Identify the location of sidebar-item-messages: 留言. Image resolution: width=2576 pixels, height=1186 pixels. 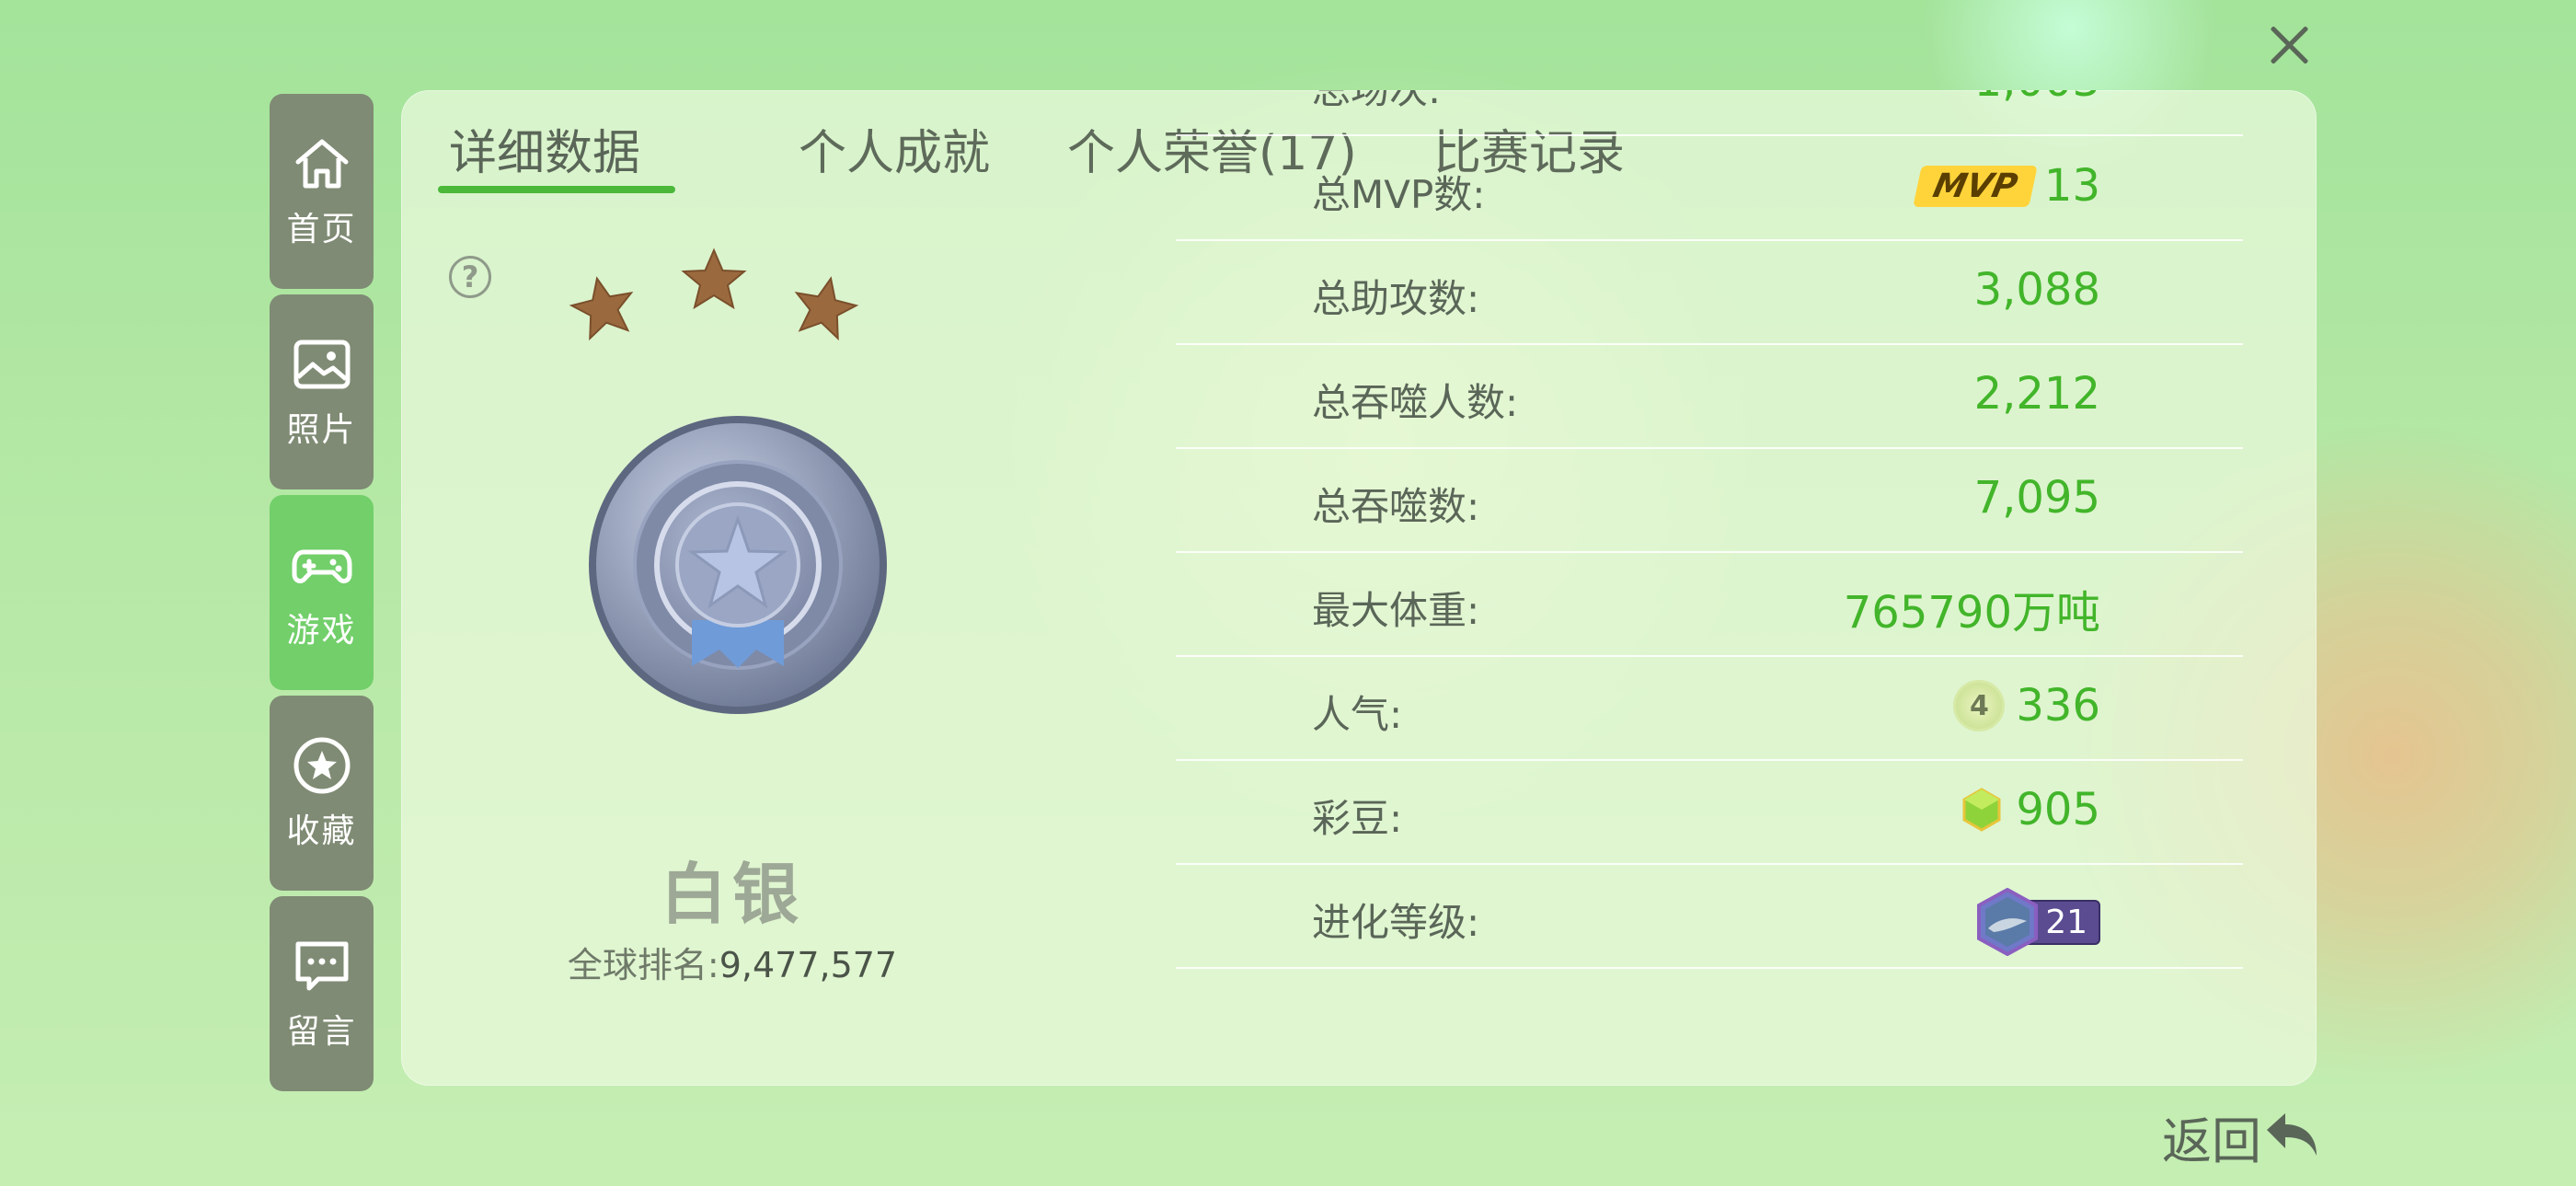
(322, 993).